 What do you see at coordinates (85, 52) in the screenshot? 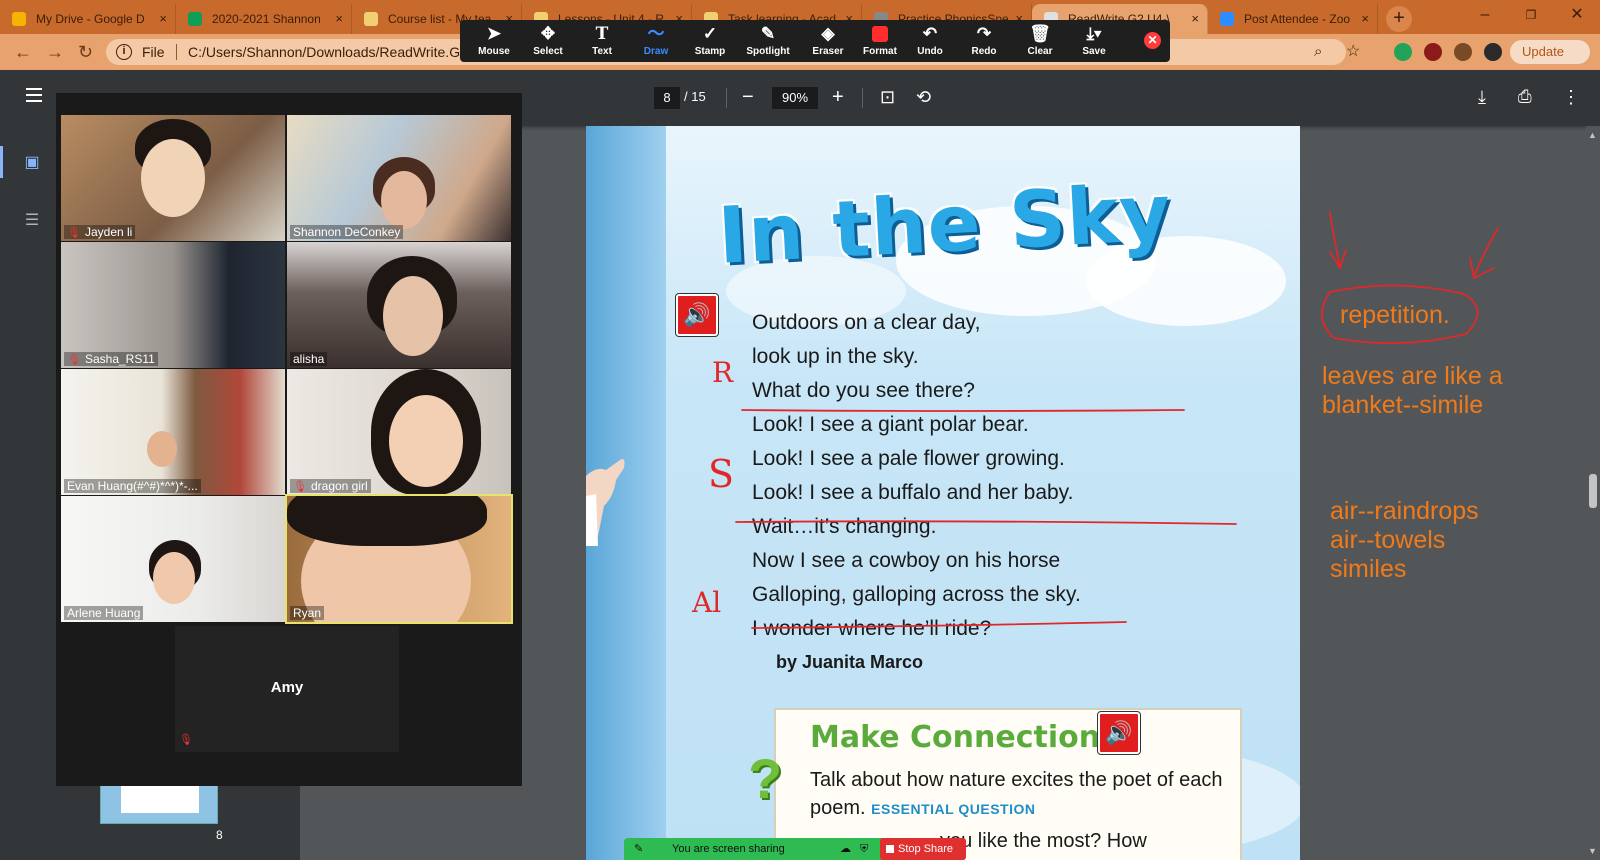
I see `reload-icon: ↻` at bounding box center [85, 52].